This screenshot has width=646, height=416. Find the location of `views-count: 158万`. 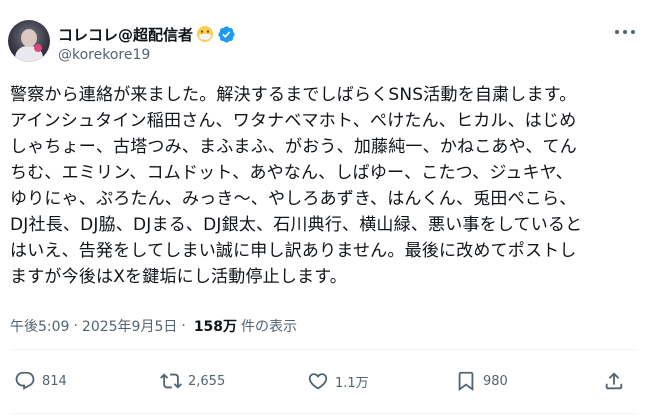

views-count: 158万 is located at coordinates (215, 326).